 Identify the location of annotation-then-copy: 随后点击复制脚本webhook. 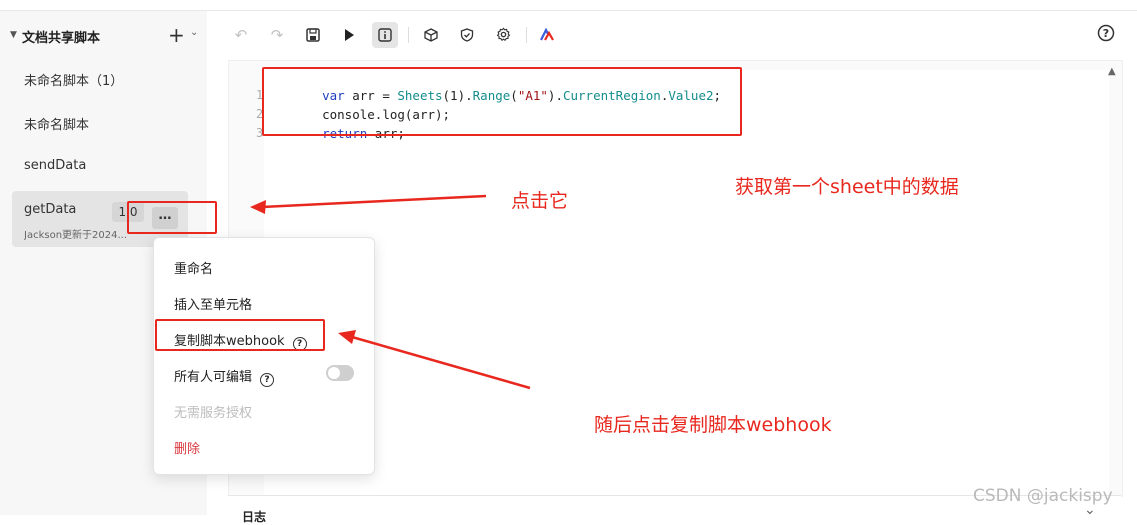
(713, 425).